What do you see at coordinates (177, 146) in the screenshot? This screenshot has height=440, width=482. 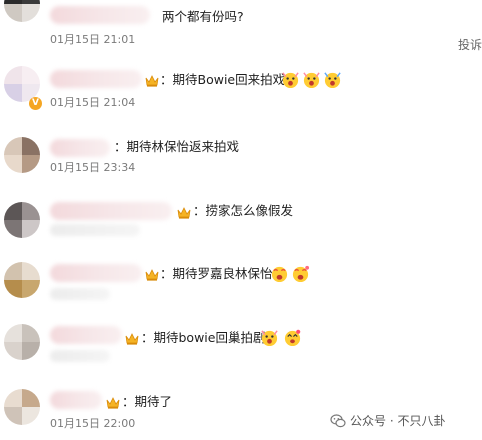 I see `comment-text: ：期待林保怡返来拍戏` at bounding box center [177, 146].